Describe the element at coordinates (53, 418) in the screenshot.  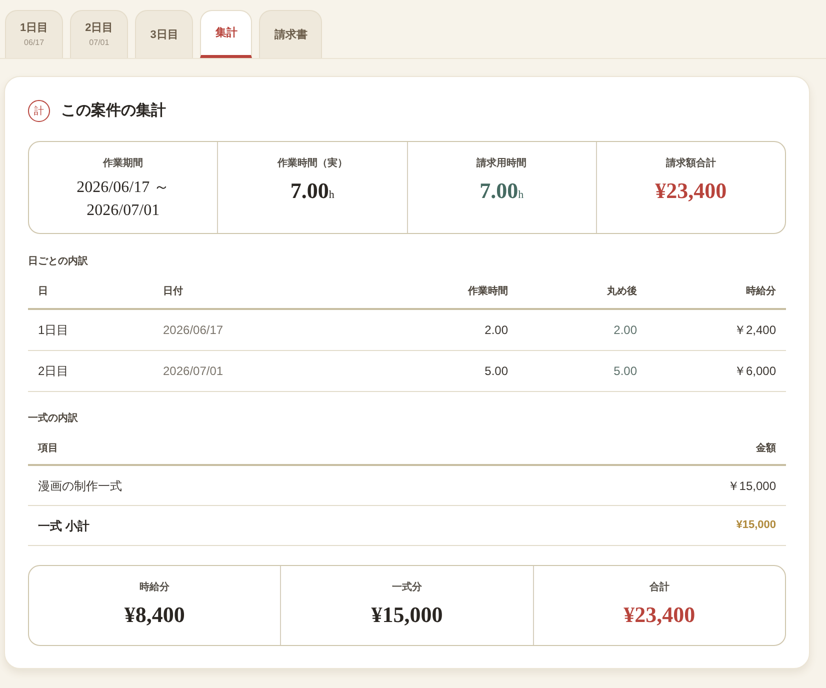
I see `subsection-heading: 一式の内訳` at that location.